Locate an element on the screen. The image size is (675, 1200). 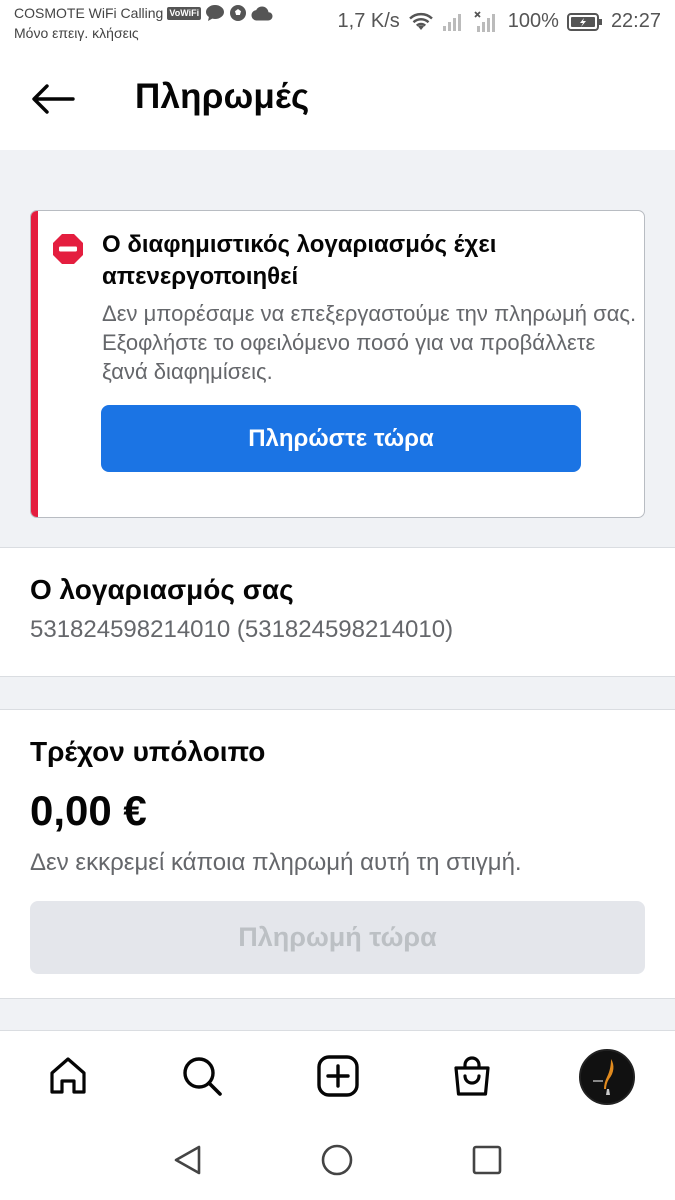
tab-profile-avatar is located at coordinates (607, 1077).